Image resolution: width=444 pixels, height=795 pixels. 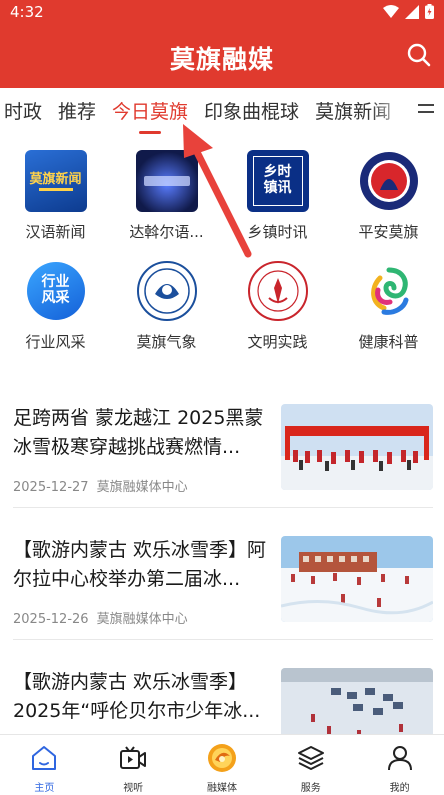 I want to click on app-header: 莫旗融媒, so click(x=222, y=56).